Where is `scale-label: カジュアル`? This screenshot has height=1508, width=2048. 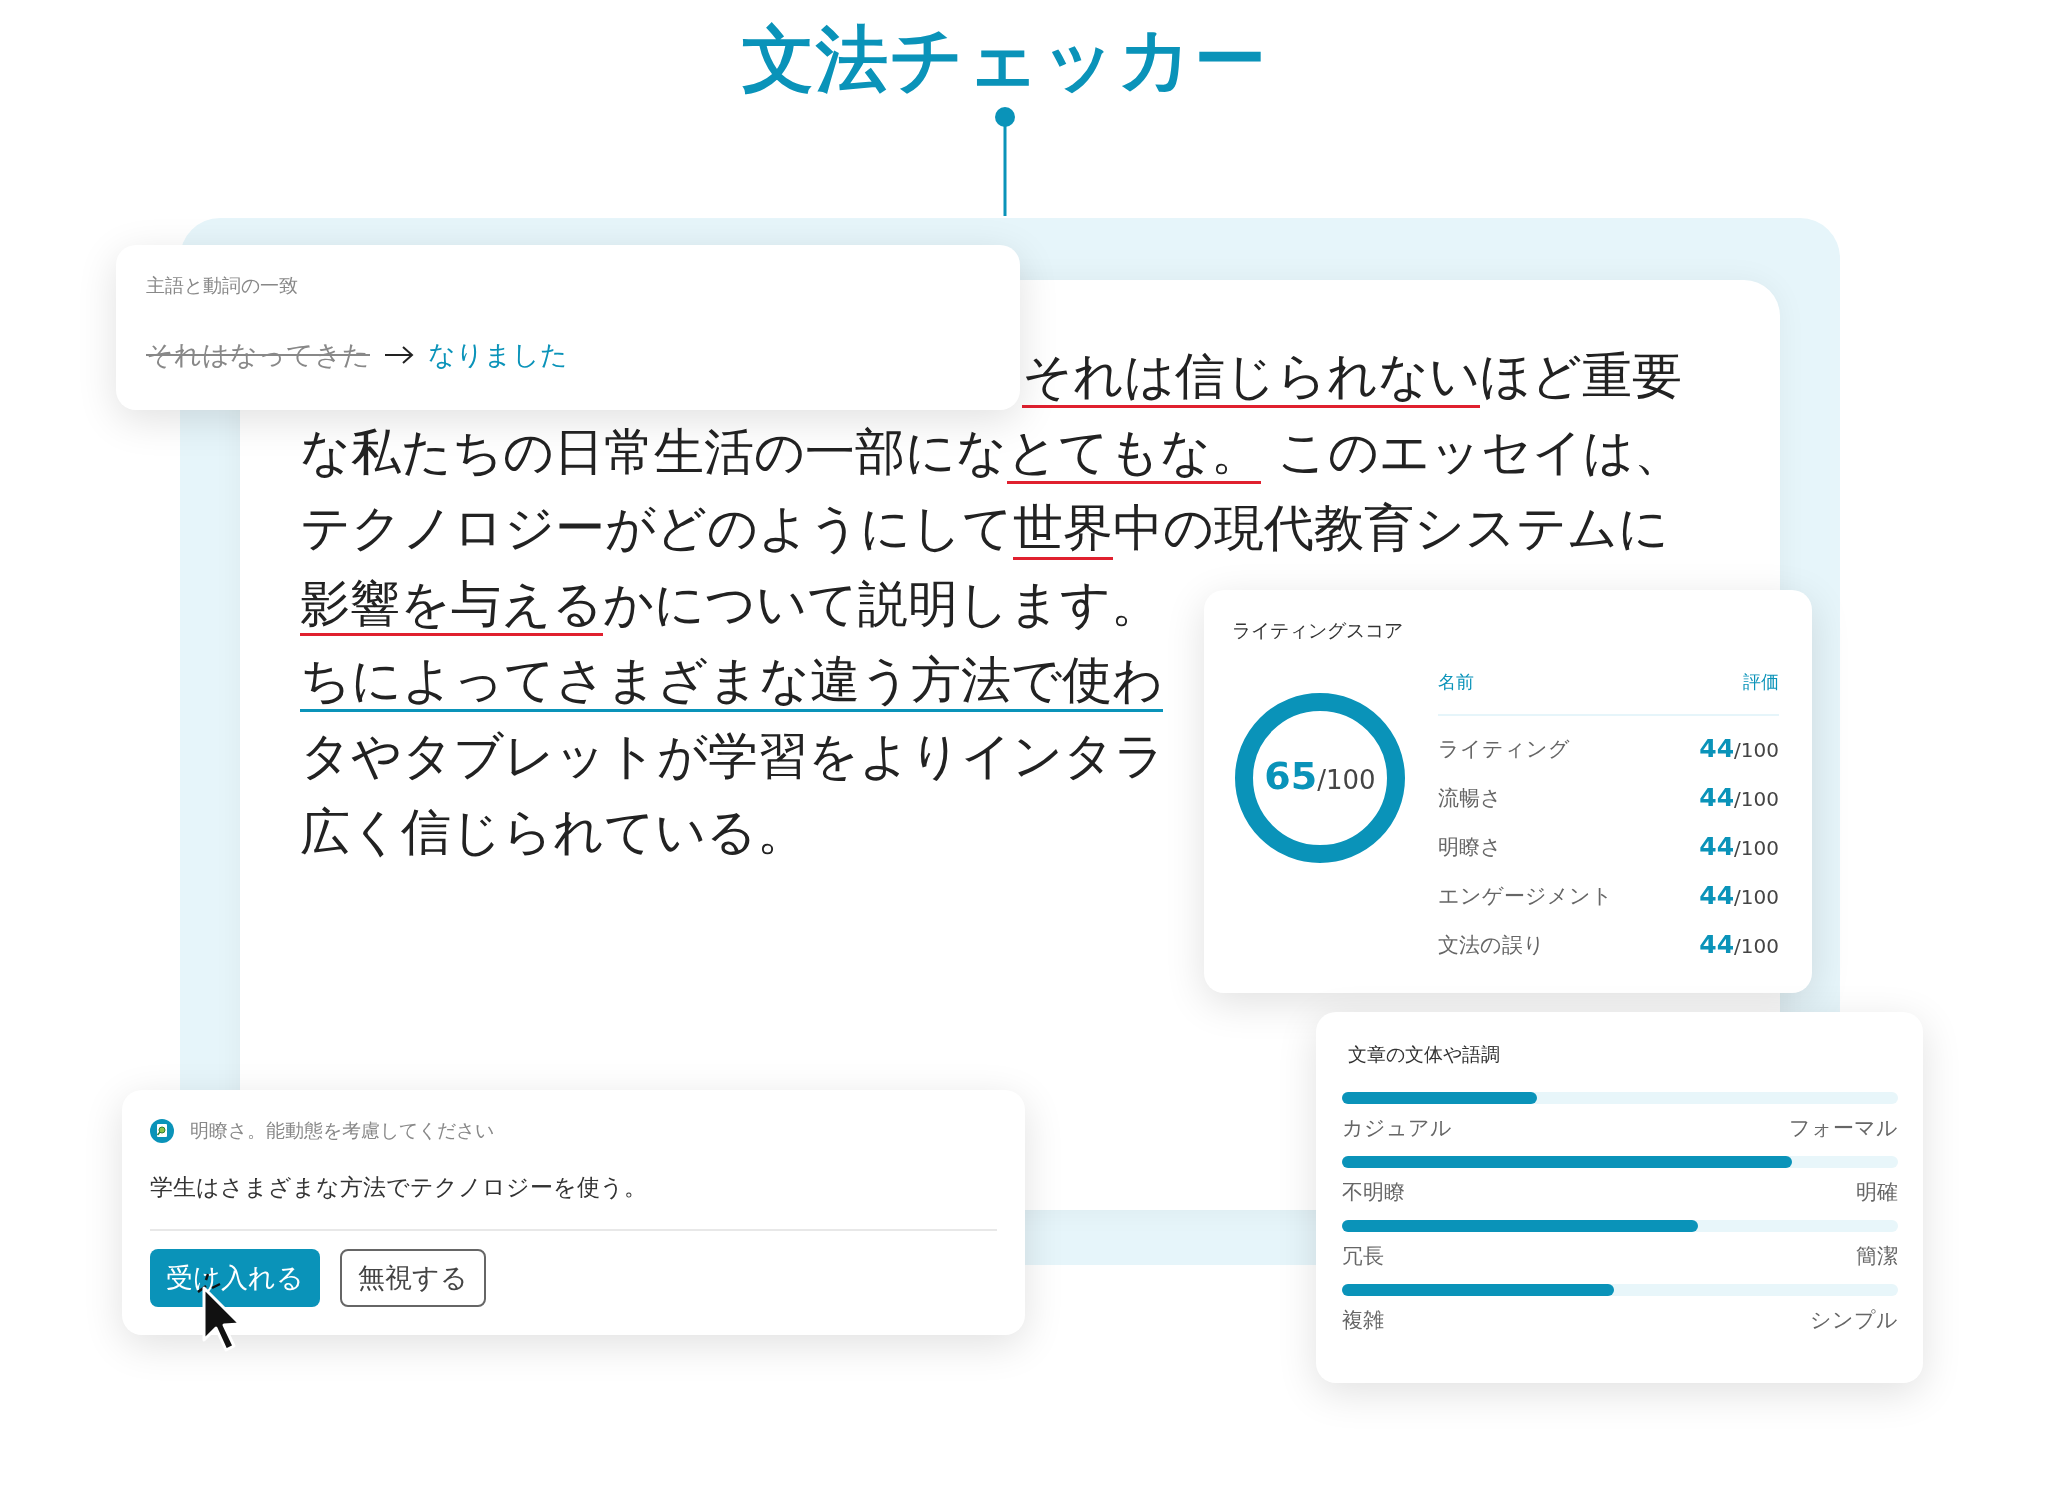
scale-label: カジュアル is located at coordinates (1397, 1128).